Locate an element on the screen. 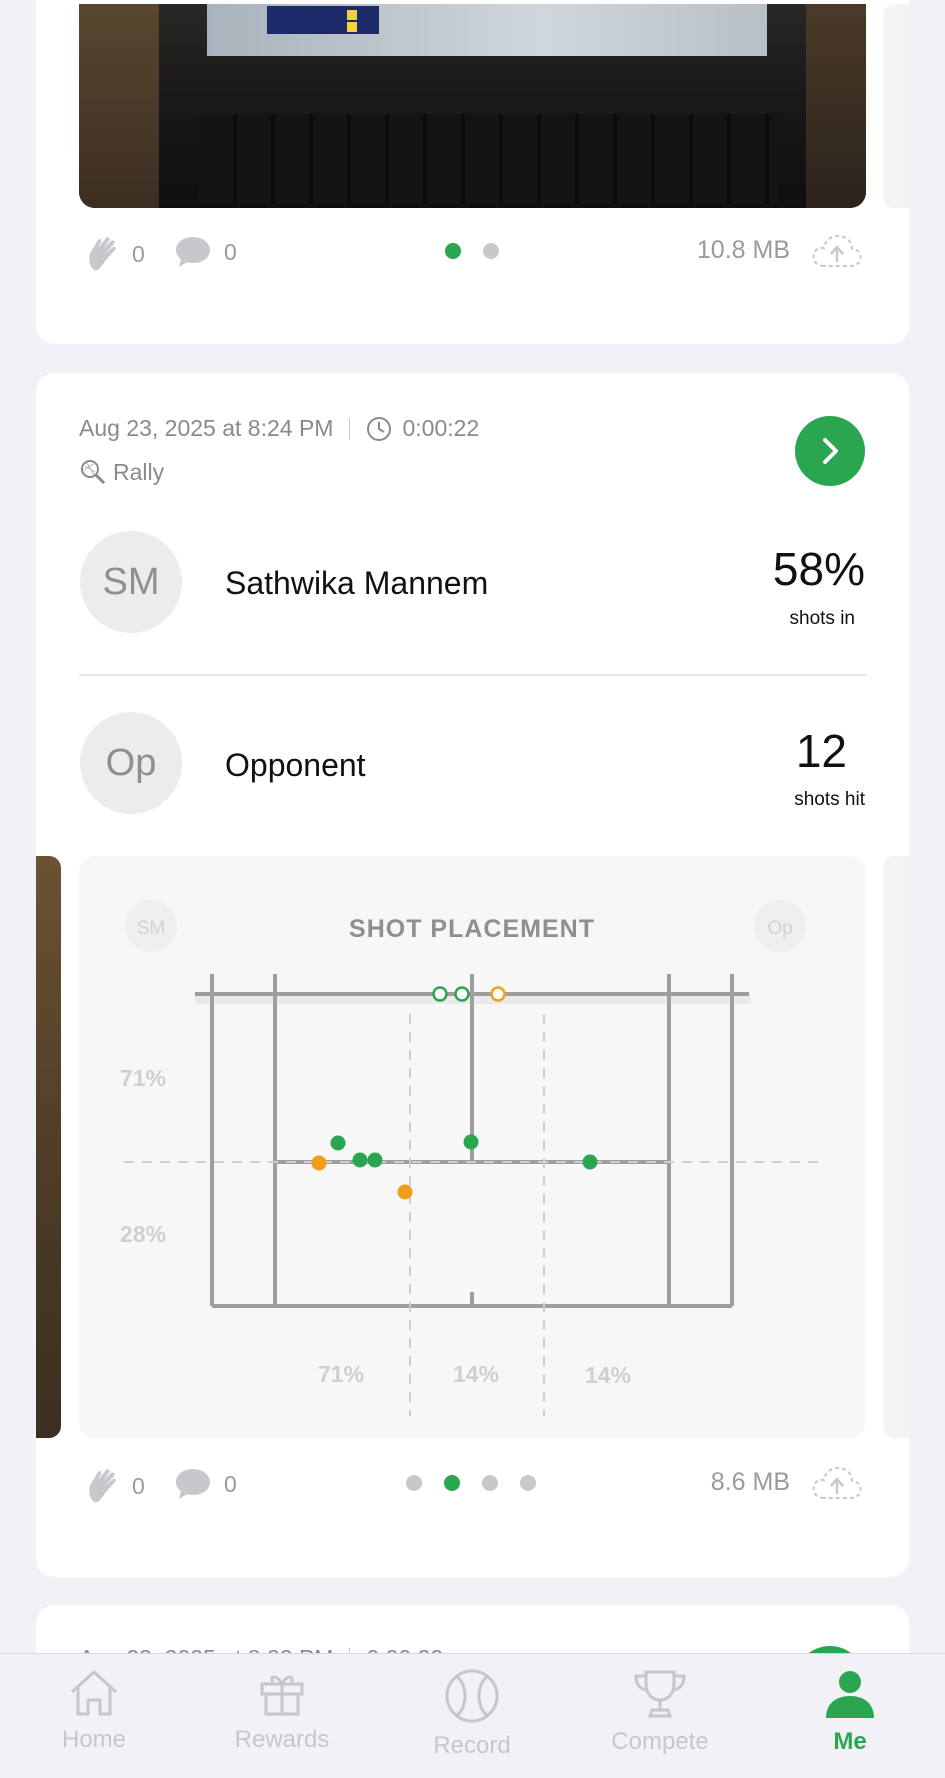 The height and width of the screenshot is (1778, 945). opponent-name: Opponent is located at coordinates (295, 765).